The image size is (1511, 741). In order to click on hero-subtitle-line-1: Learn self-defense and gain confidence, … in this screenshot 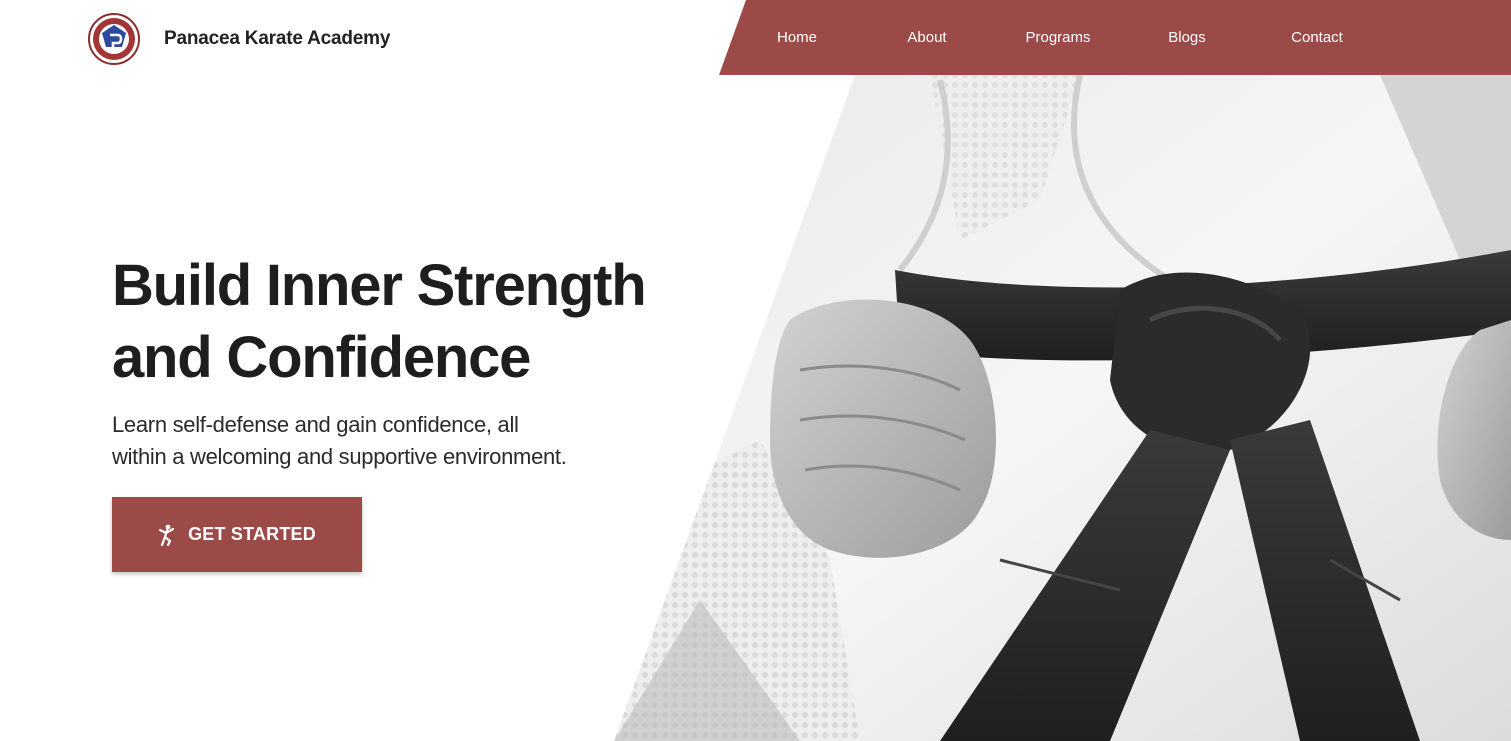, I will do `click(315, 424)`.